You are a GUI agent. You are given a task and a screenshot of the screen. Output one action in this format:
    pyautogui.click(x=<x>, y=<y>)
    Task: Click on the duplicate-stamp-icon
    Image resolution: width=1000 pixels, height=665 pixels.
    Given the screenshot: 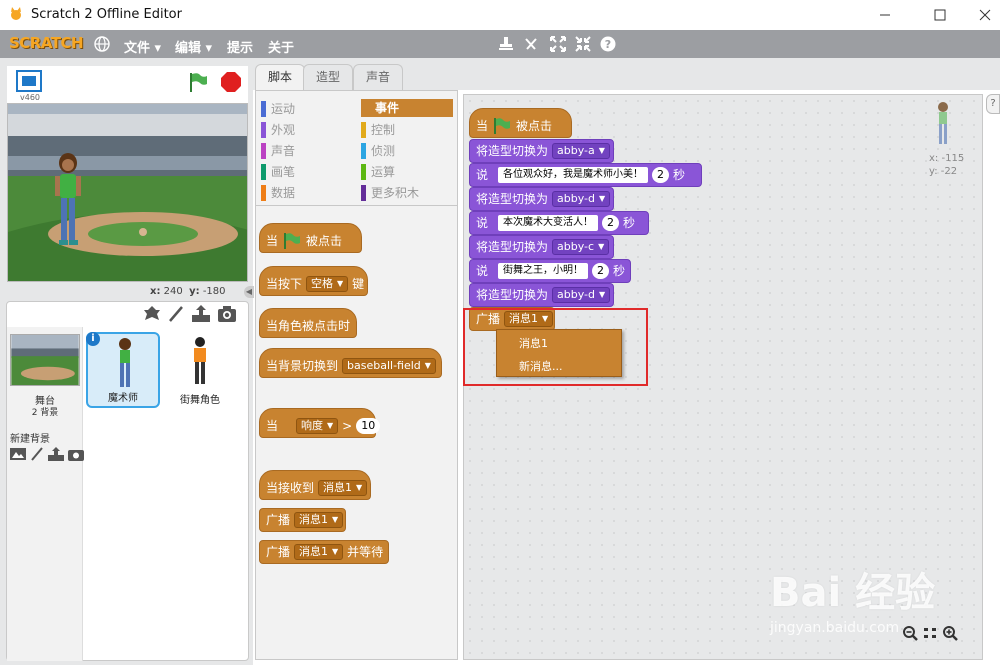 What is the action you would take?
    pyautogui.click(x=506, y=44)
    